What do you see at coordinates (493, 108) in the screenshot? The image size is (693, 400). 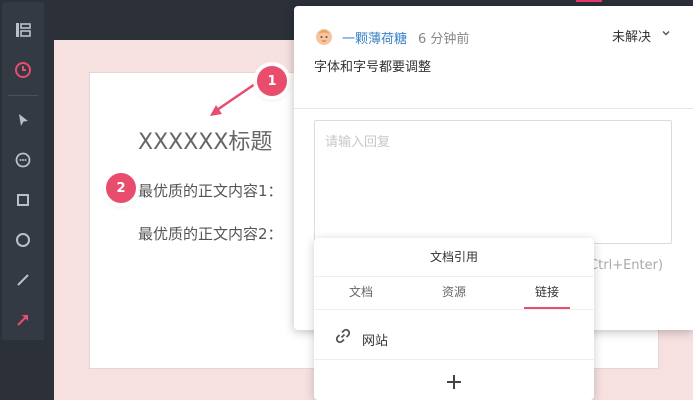 I see `comment-divider` at bounding box center [493, 108].